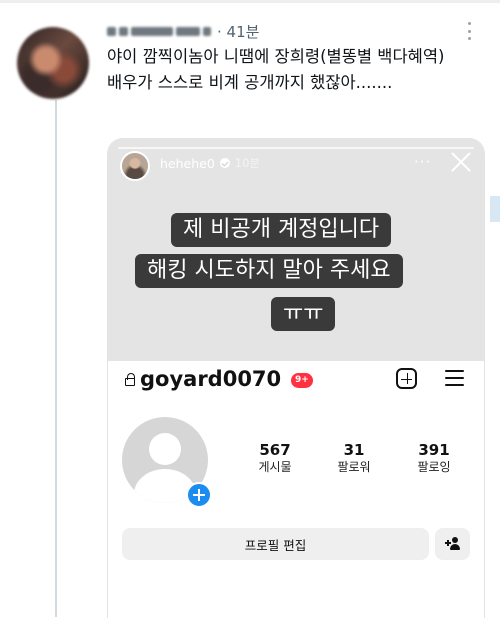  What do you see at coordinates (406, 378) in the screenshot?
I see `add-post-icon` at bounding box center [406, 378].